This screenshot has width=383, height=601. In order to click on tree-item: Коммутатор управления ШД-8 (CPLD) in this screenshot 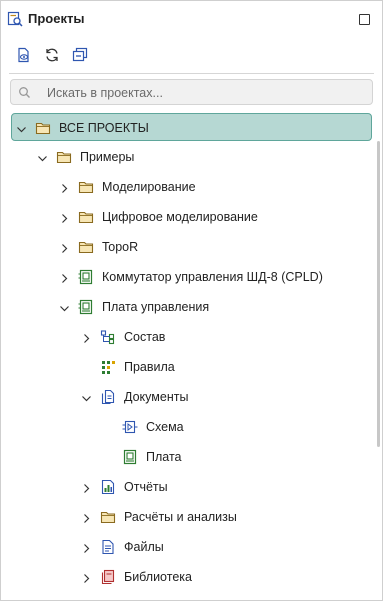, I will do `click(191, 277)`.